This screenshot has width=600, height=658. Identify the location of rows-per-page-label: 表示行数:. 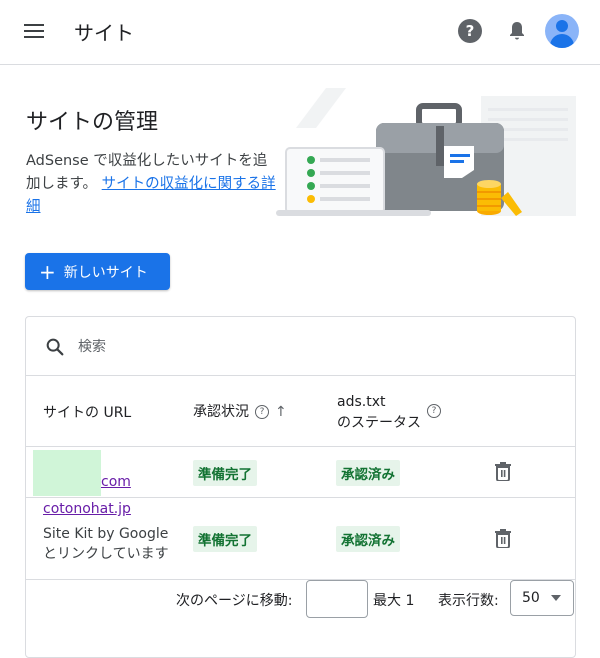
(468, 601).